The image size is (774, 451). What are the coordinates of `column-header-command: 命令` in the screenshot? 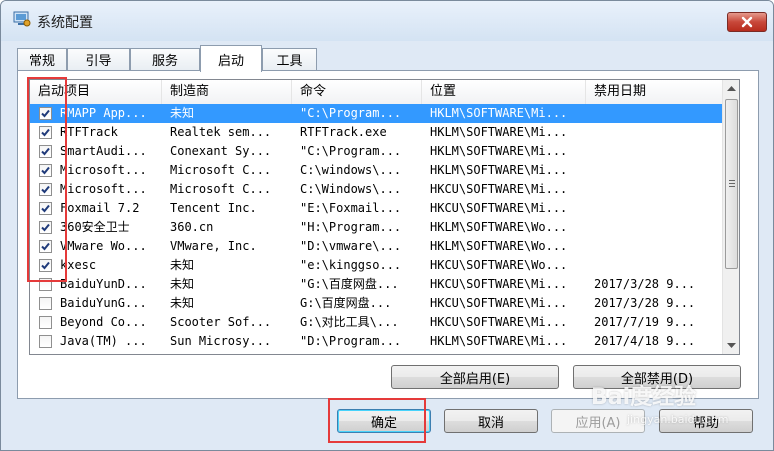 It's located at (357, 92).